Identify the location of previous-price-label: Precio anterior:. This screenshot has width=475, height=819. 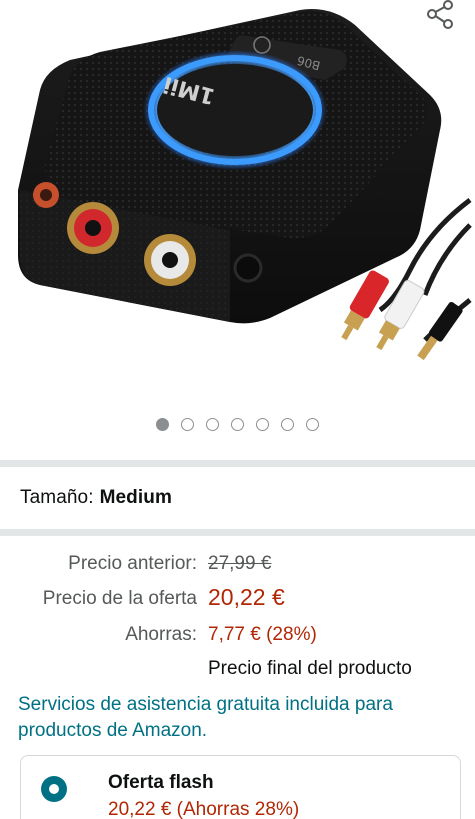
(132, 563).